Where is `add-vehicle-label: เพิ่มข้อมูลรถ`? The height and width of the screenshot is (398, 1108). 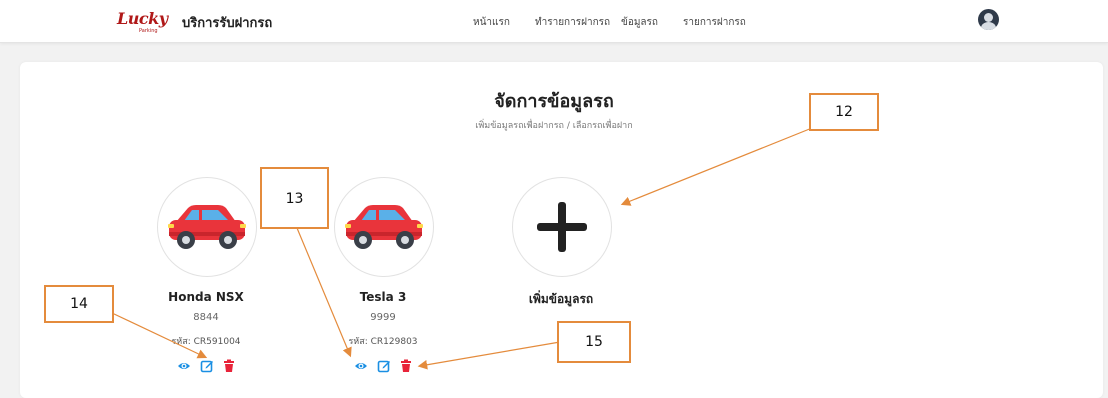
add-vehicle-label: เพิ่มข้อมูลรถ is located at coordinates (561, 299).